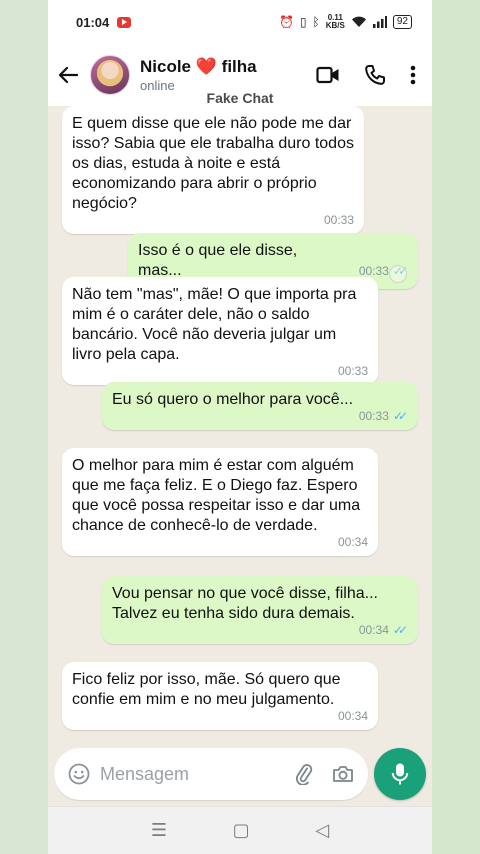 Image resolution: width=480 pixels, height=854 pixels. I want to click on message-meta: 00:34 ✓✓, so click(383, 630).